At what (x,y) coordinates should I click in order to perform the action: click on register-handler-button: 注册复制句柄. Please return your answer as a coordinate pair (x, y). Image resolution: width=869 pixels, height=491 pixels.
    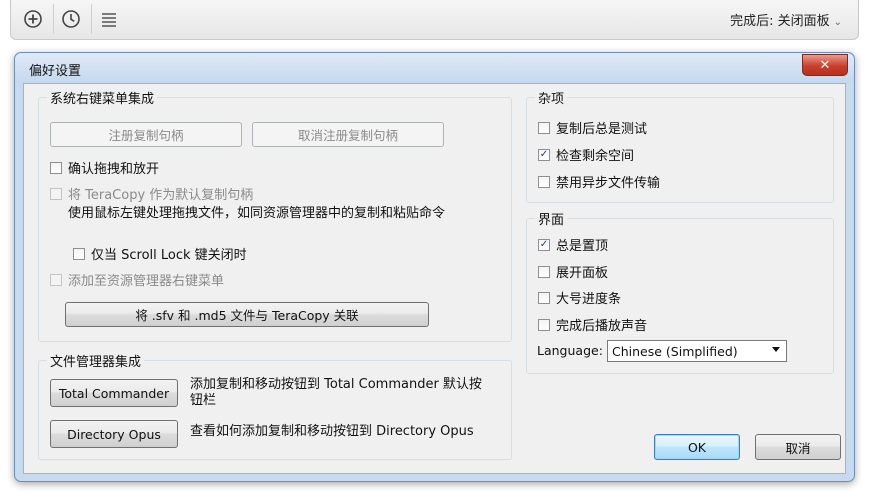
    Looking at the image, I should click on (146, 134).